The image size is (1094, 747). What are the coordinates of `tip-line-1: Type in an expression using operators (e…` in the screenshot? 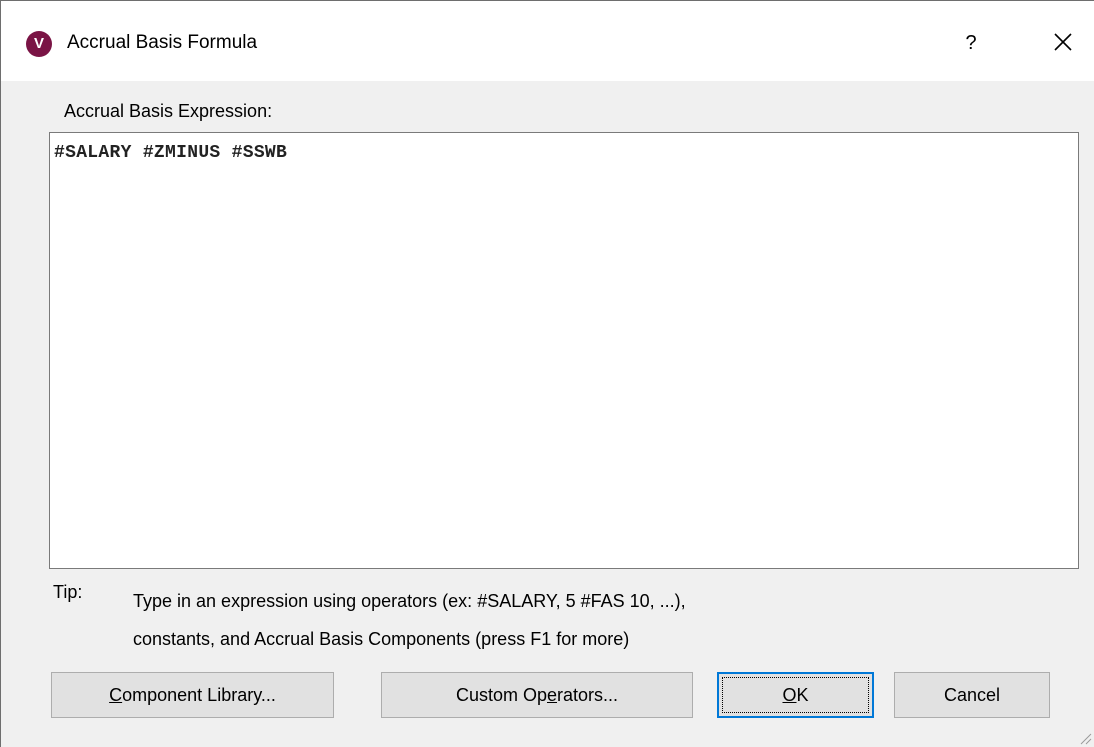 It's located at (409, 601).